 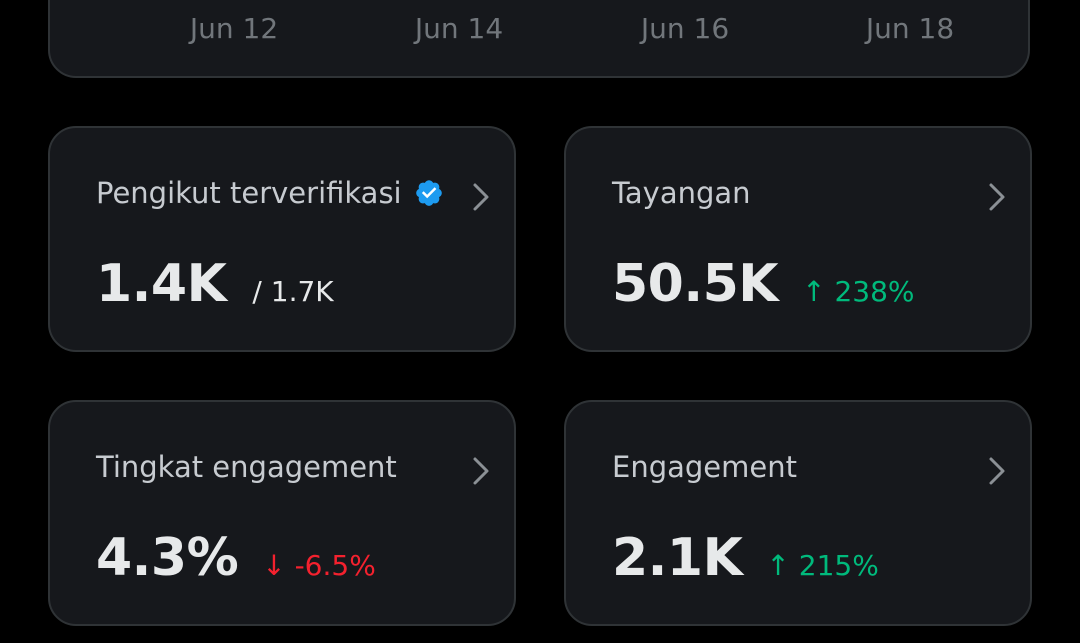 What do you see at coordinates (695, 284) in the screenshot?
I see `metric-value: 50.5K` at bounding box center [695, 284].